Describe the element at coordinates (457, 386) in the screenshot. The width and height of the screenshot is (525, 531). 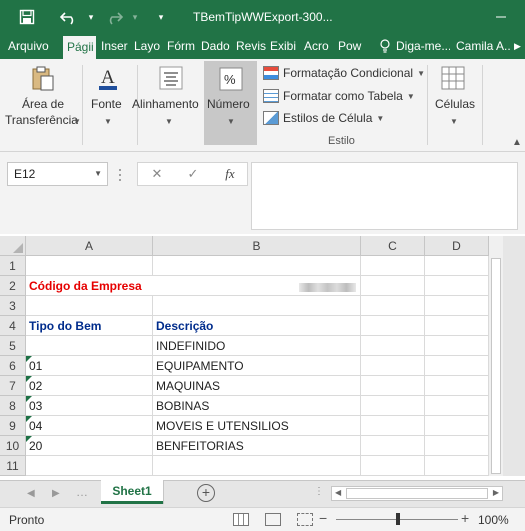
I see `cell-d7` at that location.